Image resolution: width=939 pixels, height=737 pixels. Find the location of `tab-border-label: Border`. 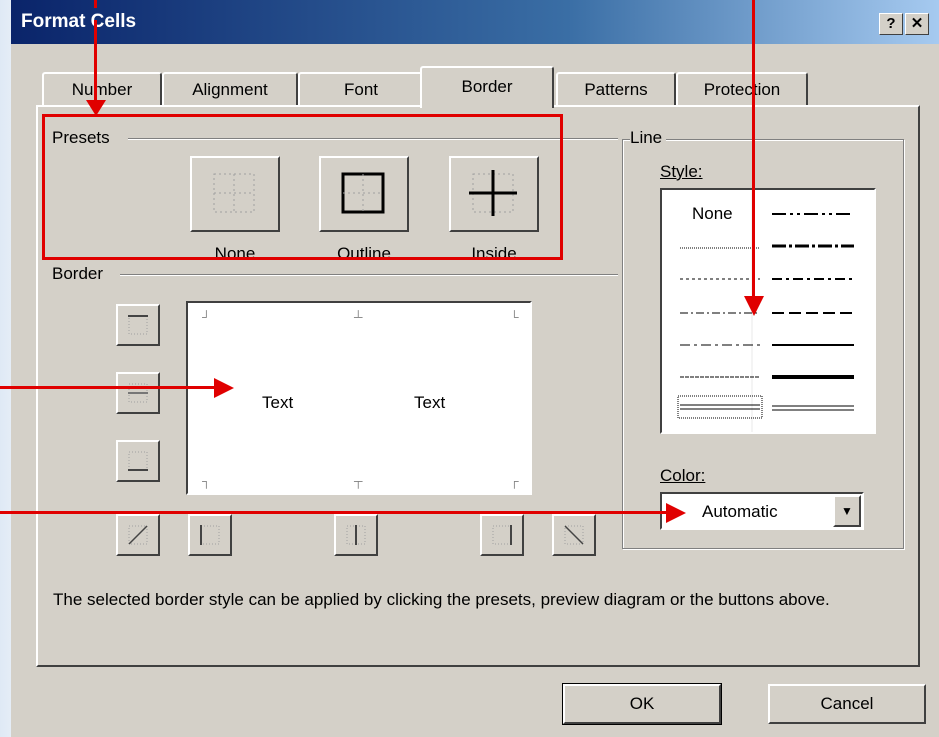

tab-border-label: Border is located at coordinates (487, 86).